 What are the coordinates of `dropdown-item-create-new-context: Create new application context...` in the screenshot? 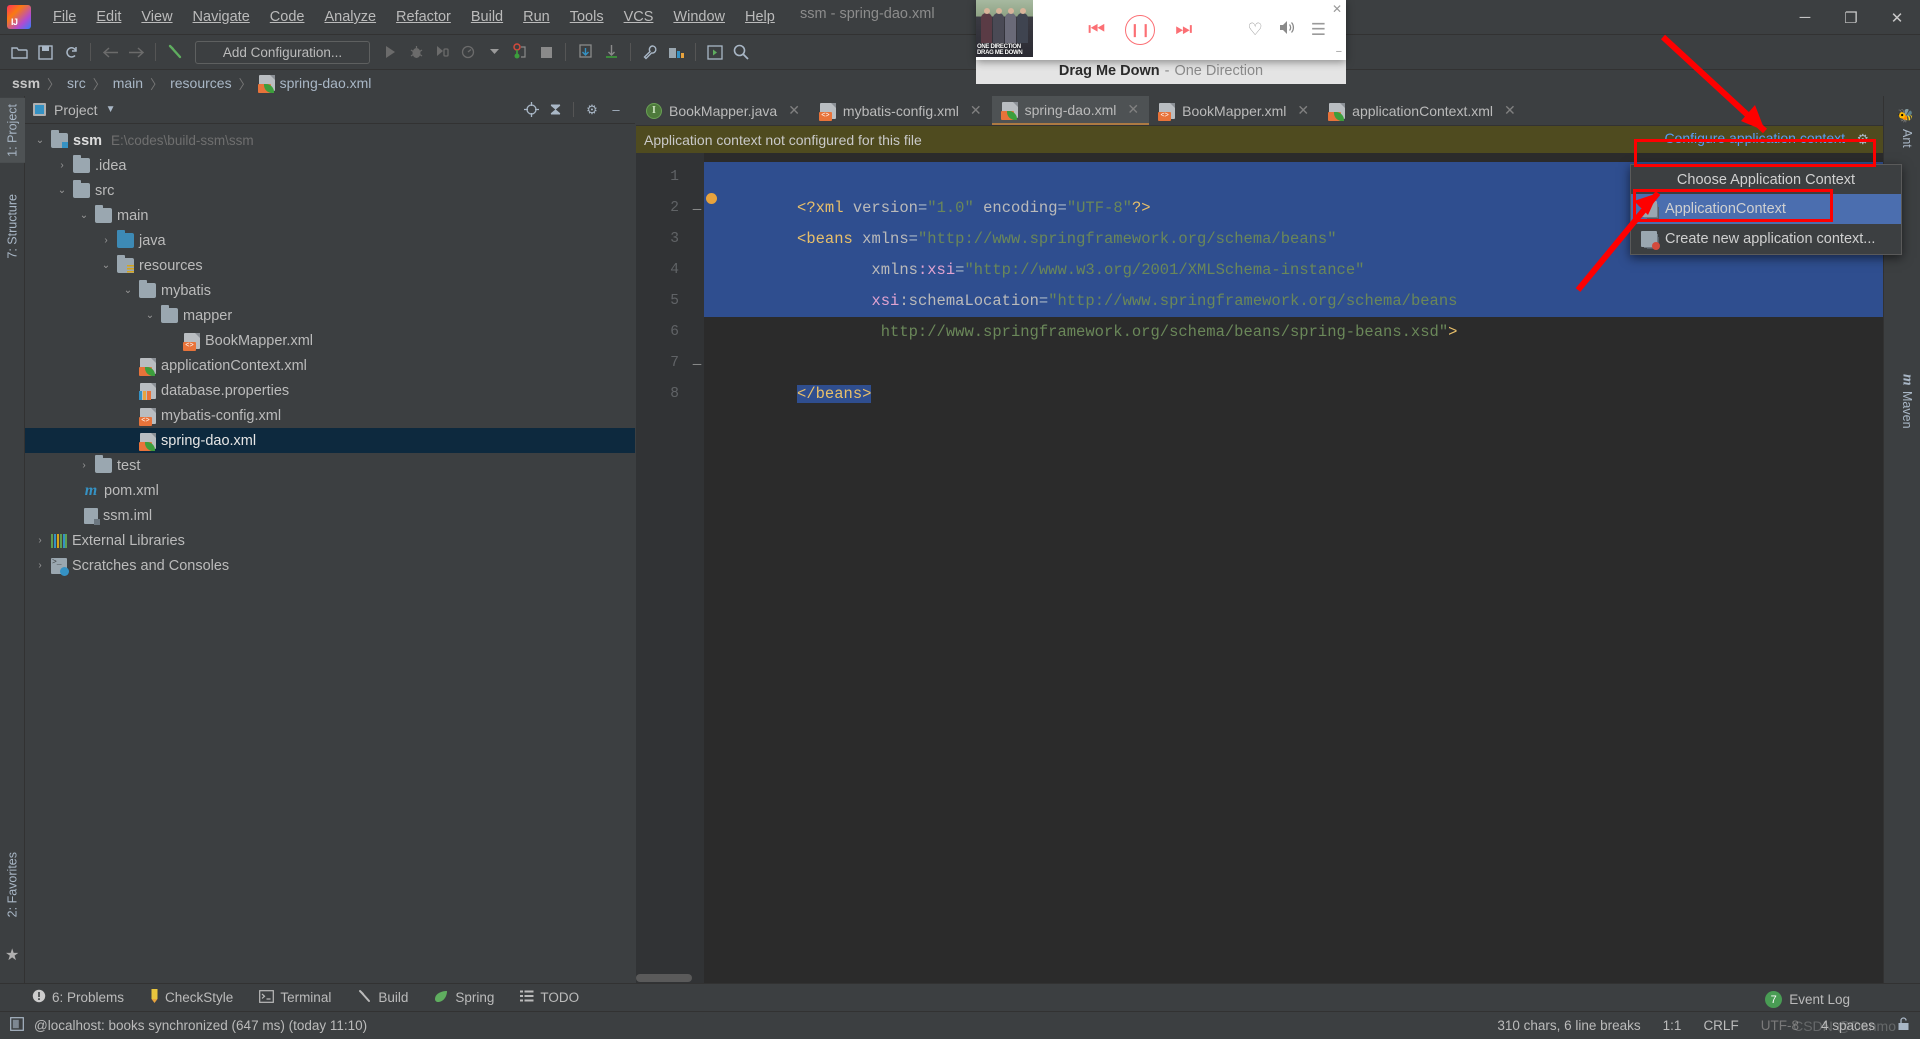 It's located at (1766, 239).